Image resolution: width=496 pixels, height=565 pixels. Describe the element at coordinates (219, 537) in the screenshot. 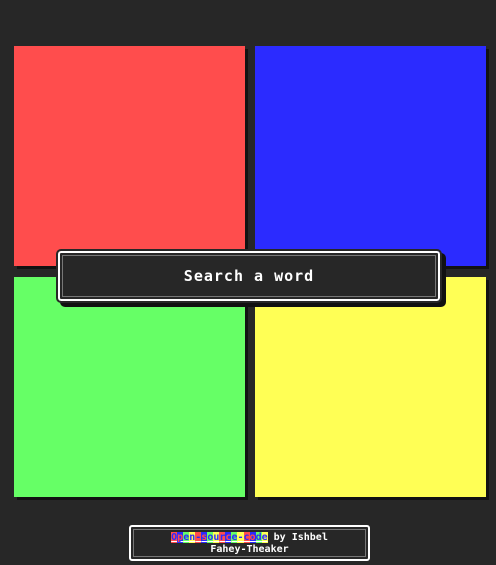

I see `open-source-code-link: Open-source-code` at that location.